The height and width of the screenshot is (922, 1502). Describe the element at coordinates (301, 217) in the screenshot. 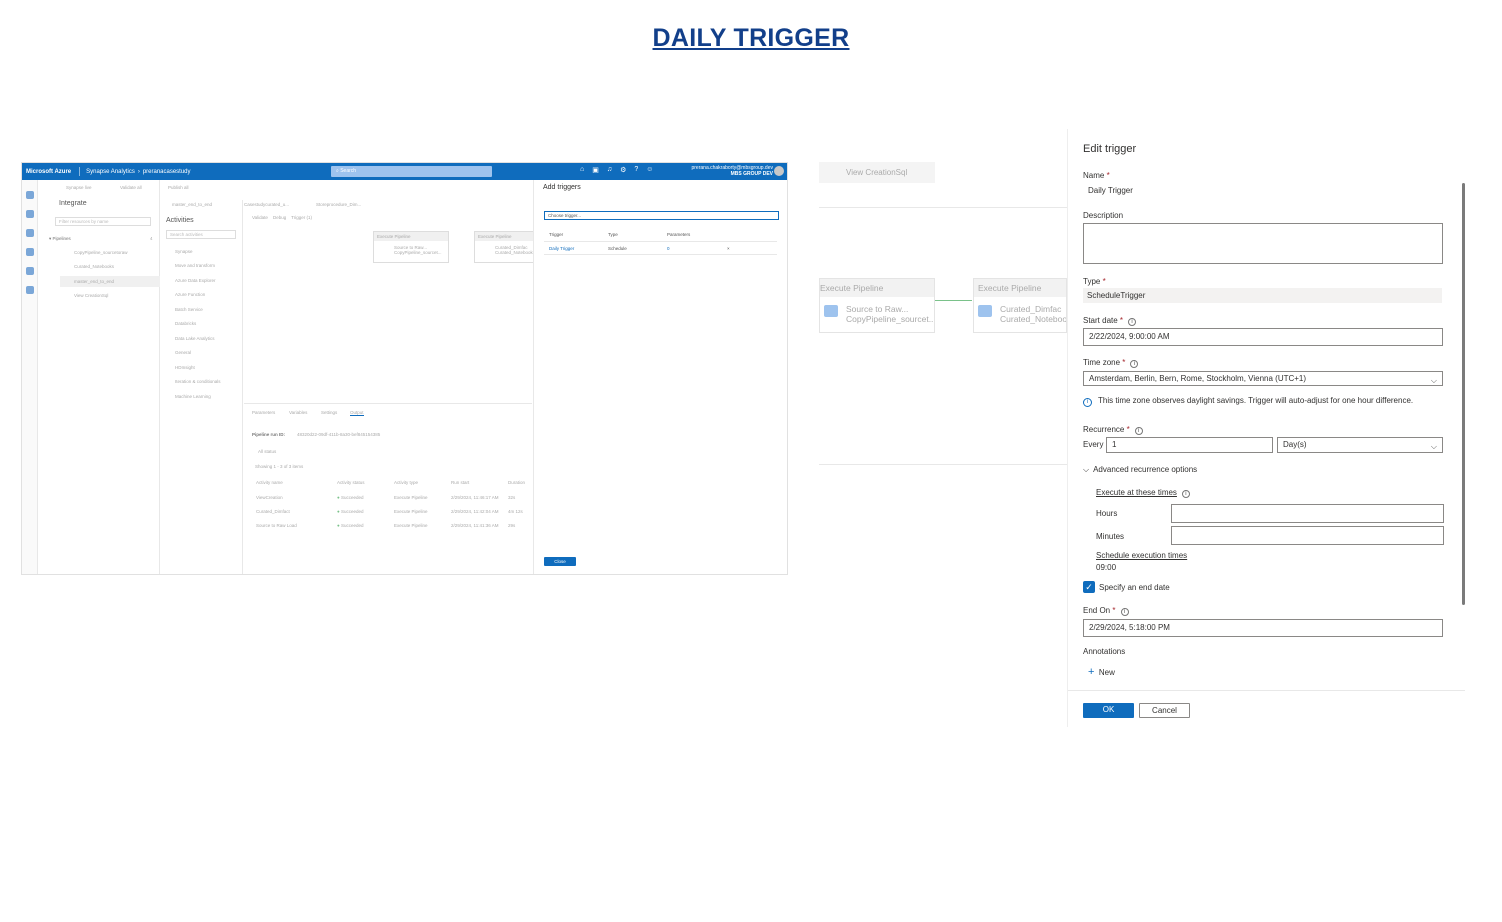

I see `trigger-button: Trigger (1)` at that location.